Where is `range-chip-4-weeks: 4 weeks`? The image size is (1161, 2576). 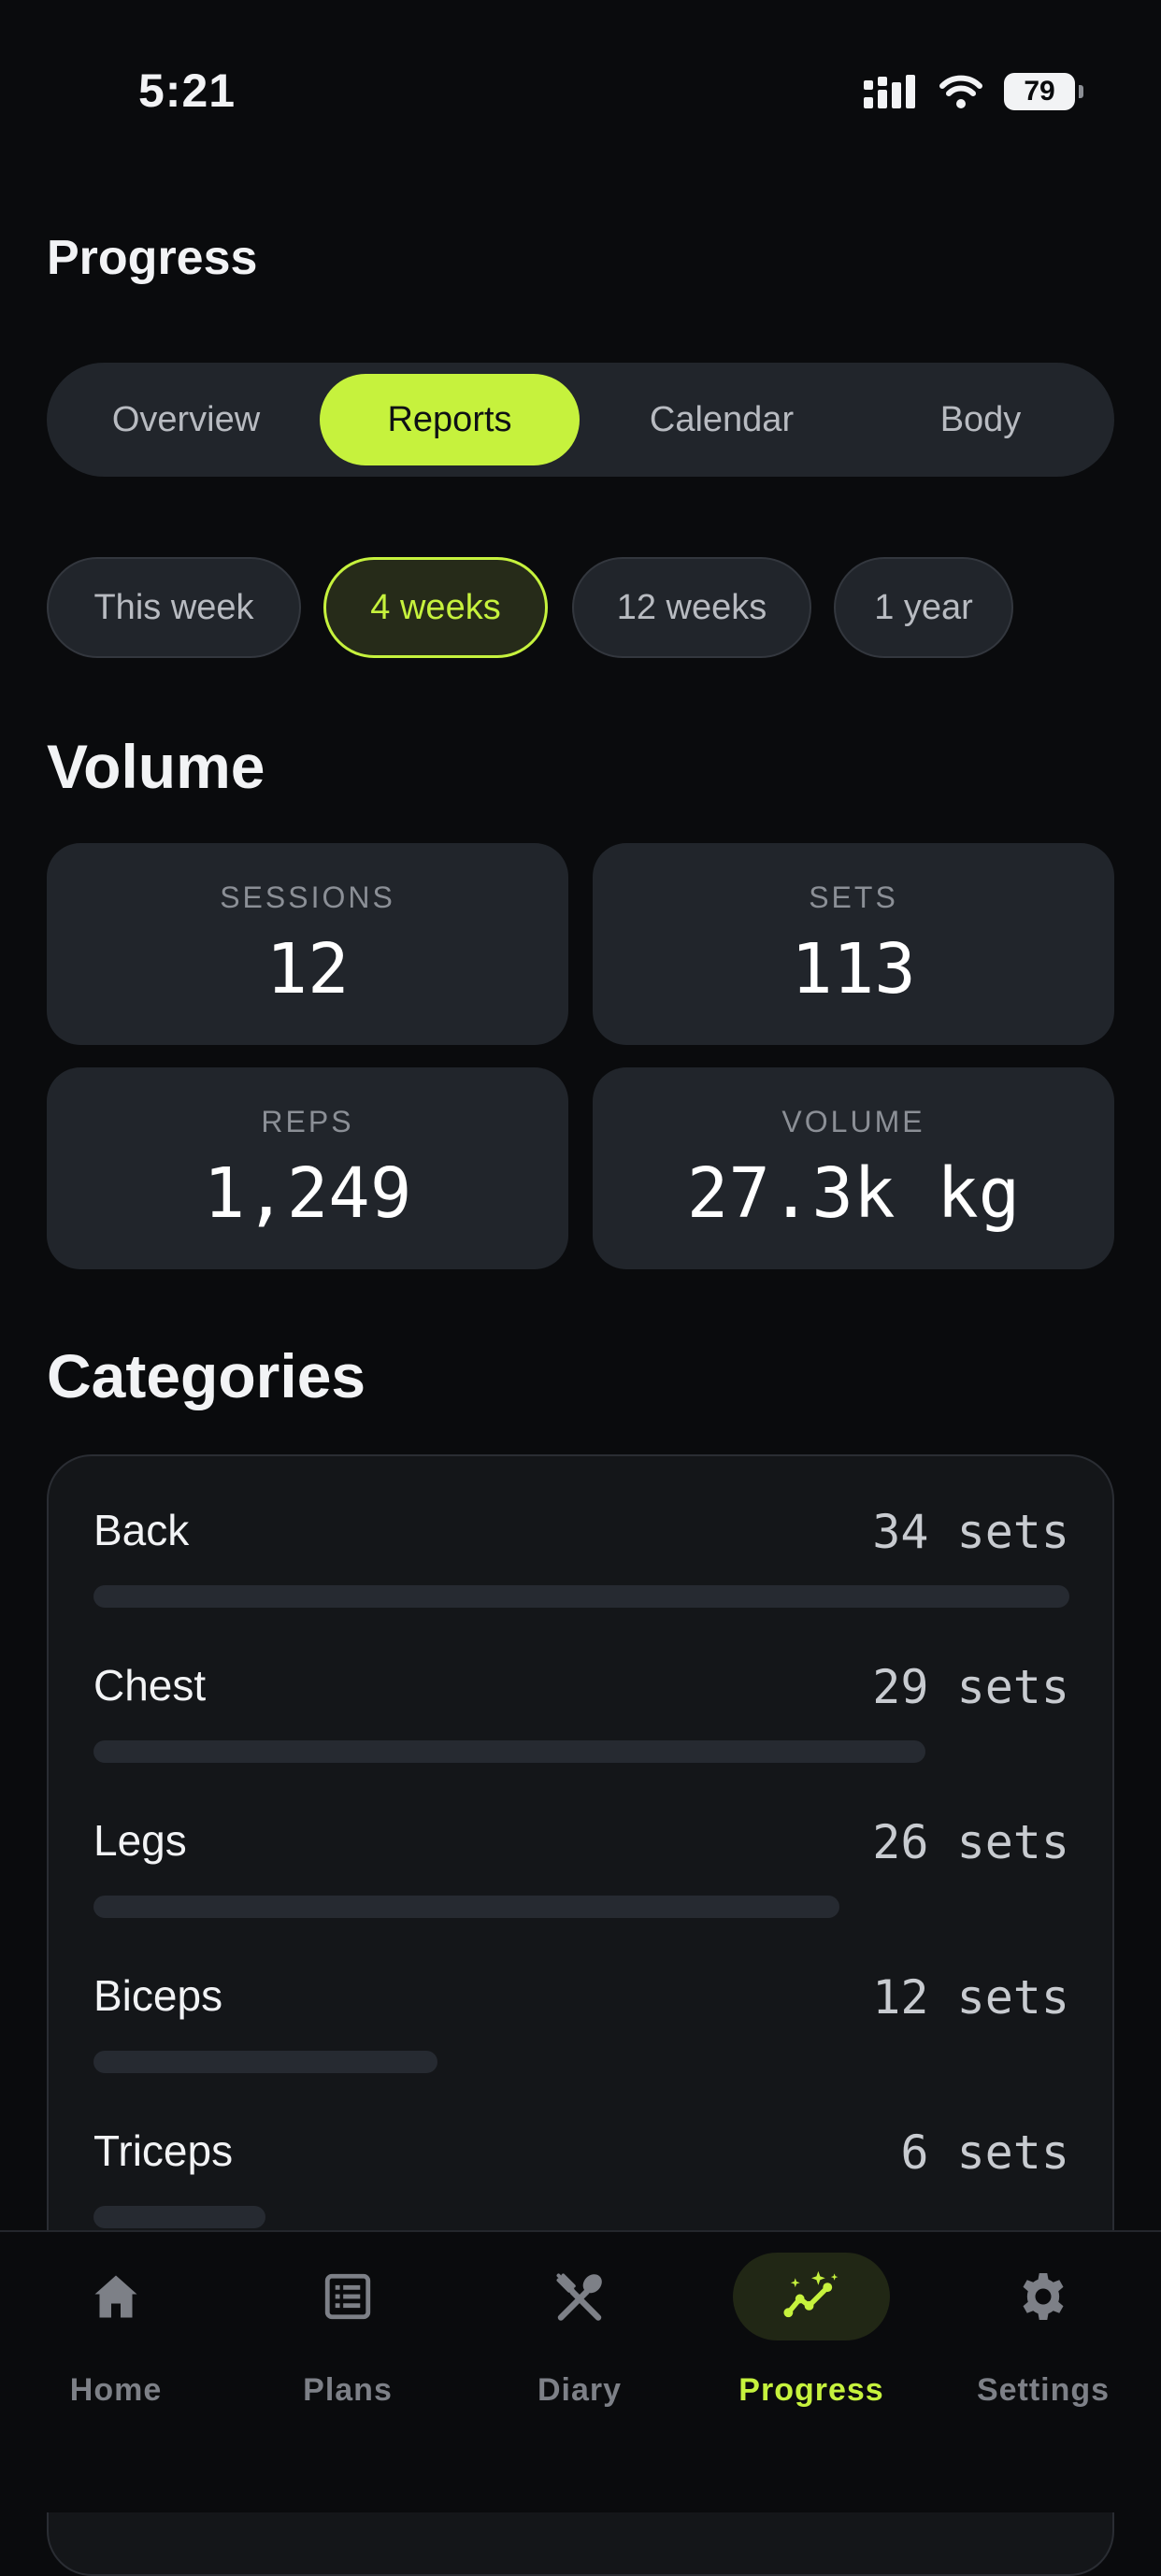 range-chip-4-weeks: 4 weeks is located at coordinates (435, 607).